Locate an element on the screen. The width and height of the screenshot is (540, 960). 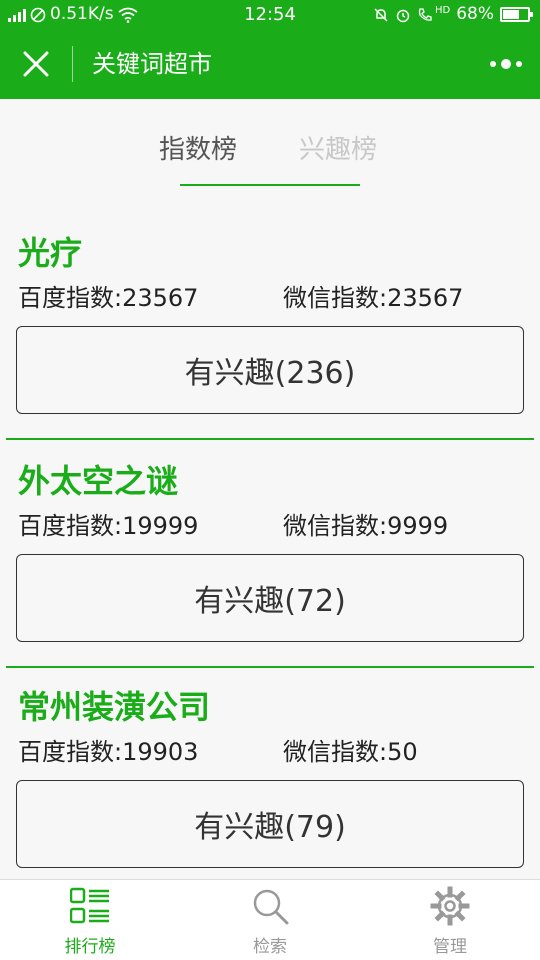
bottom-navigation: 排行榜 检索 管理 is located at coordinates (270, 919).